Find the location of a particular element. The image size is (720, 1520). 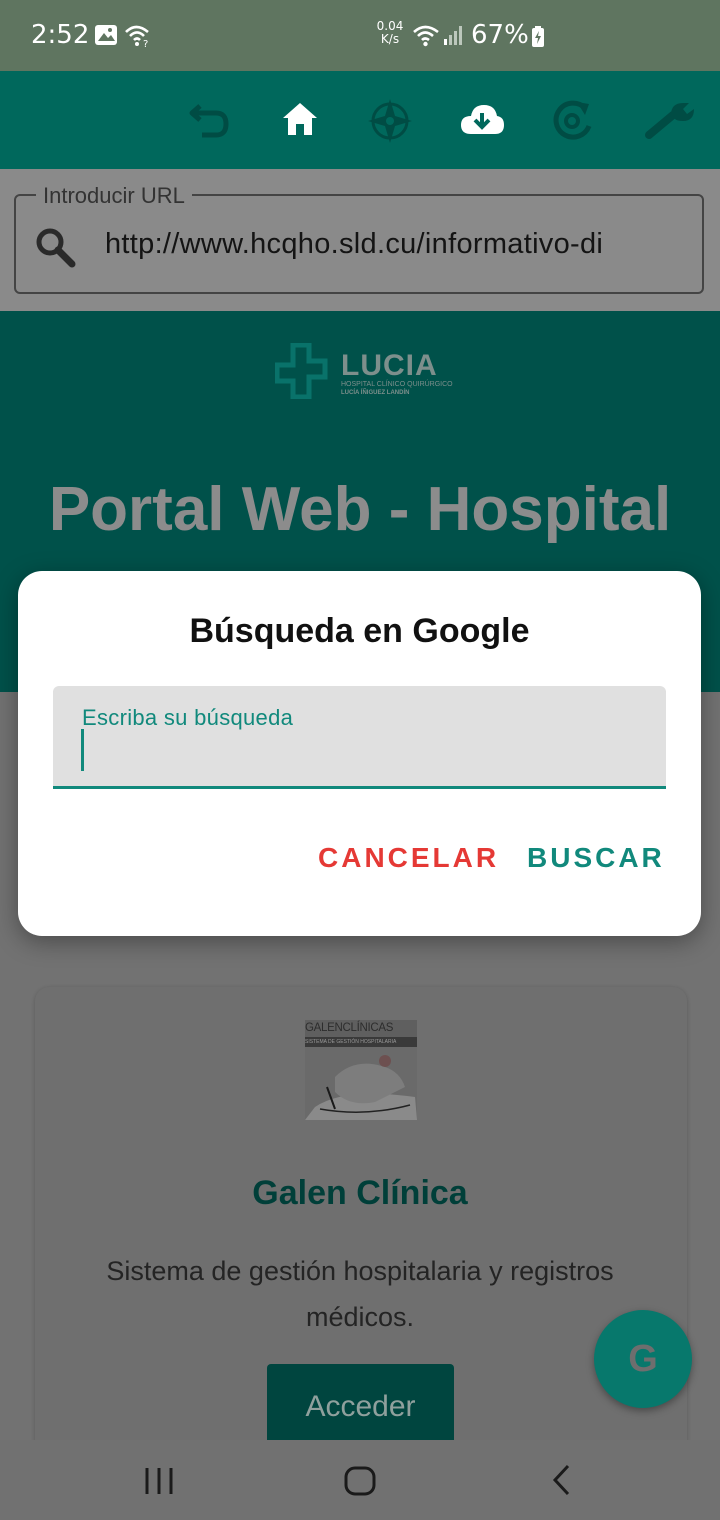

url-field-label: Introducir URL is located at coordinates (114, 196).